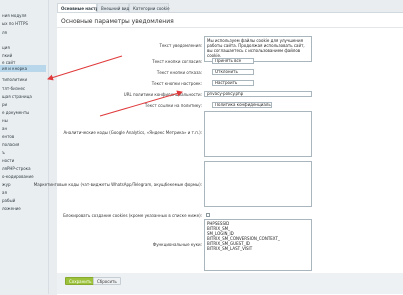 The image size is (403, 295). What do you see at coordinates (115, 86) in the screenshot?
I see `annotation-arrows` at bounding box center [115, 86].